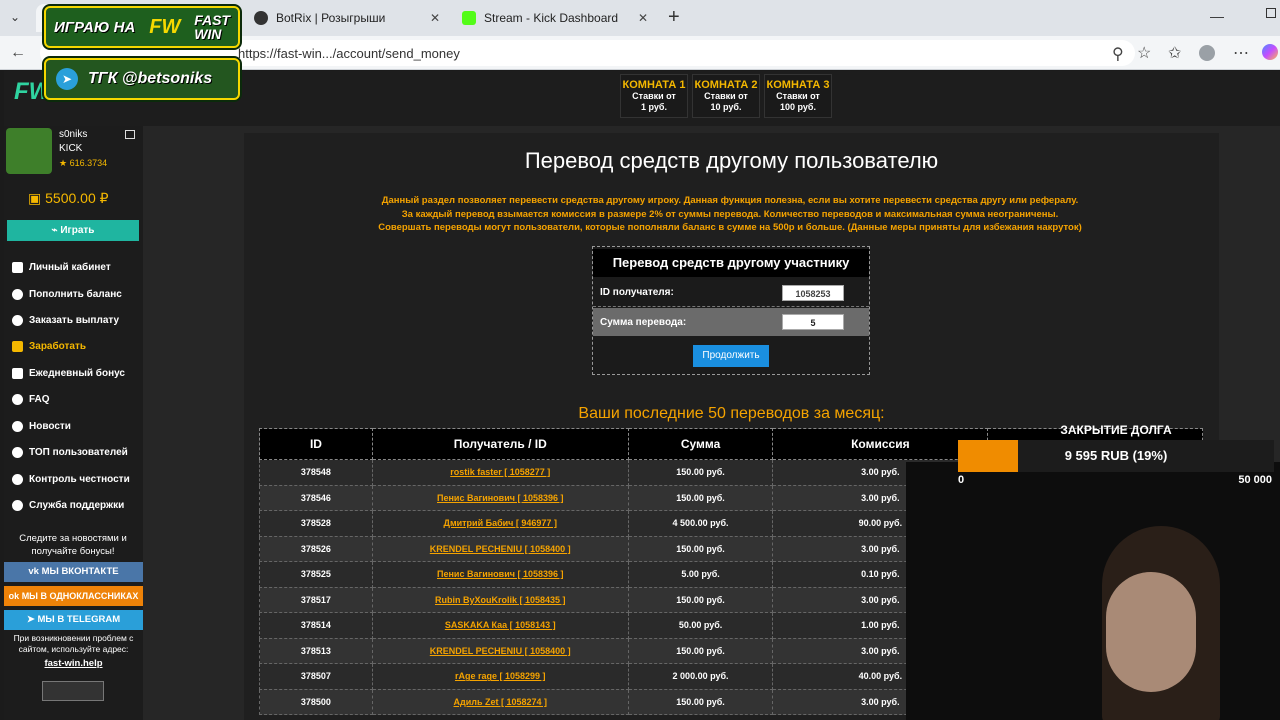  I want to click on shuffle-icon, so click(17, 479).